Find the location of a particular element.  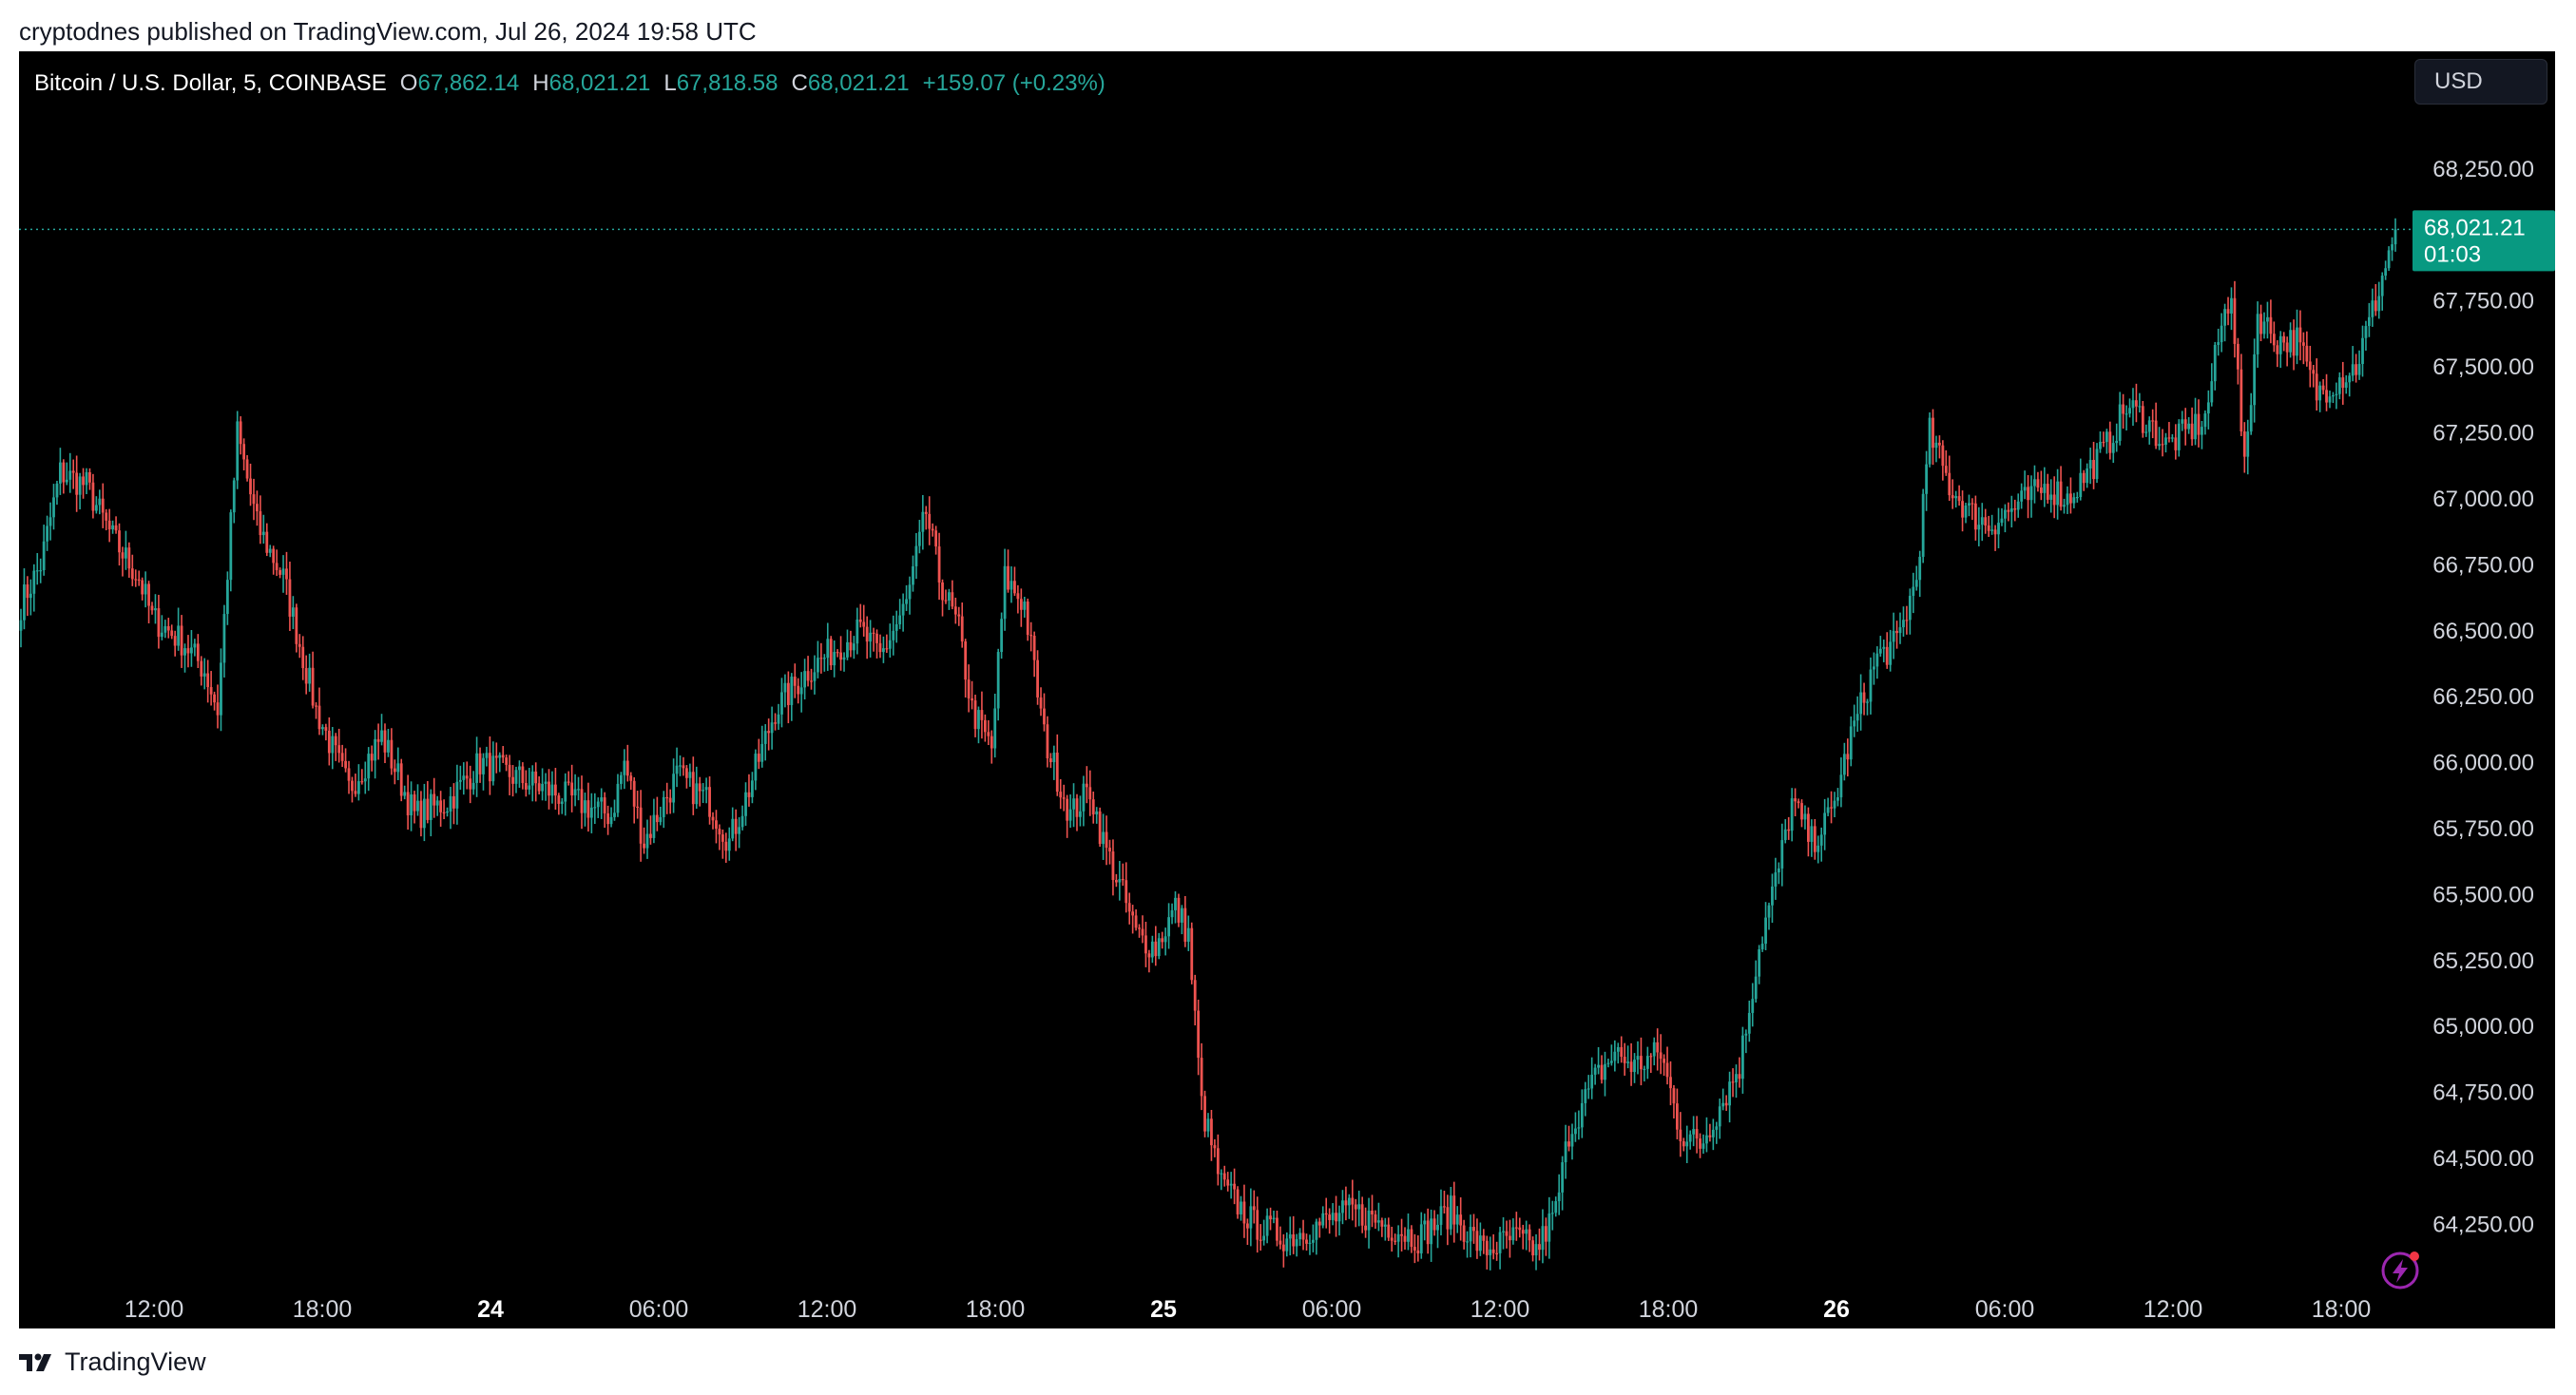

time-tick-label: 26 is located at coordinates (1837, 1310).